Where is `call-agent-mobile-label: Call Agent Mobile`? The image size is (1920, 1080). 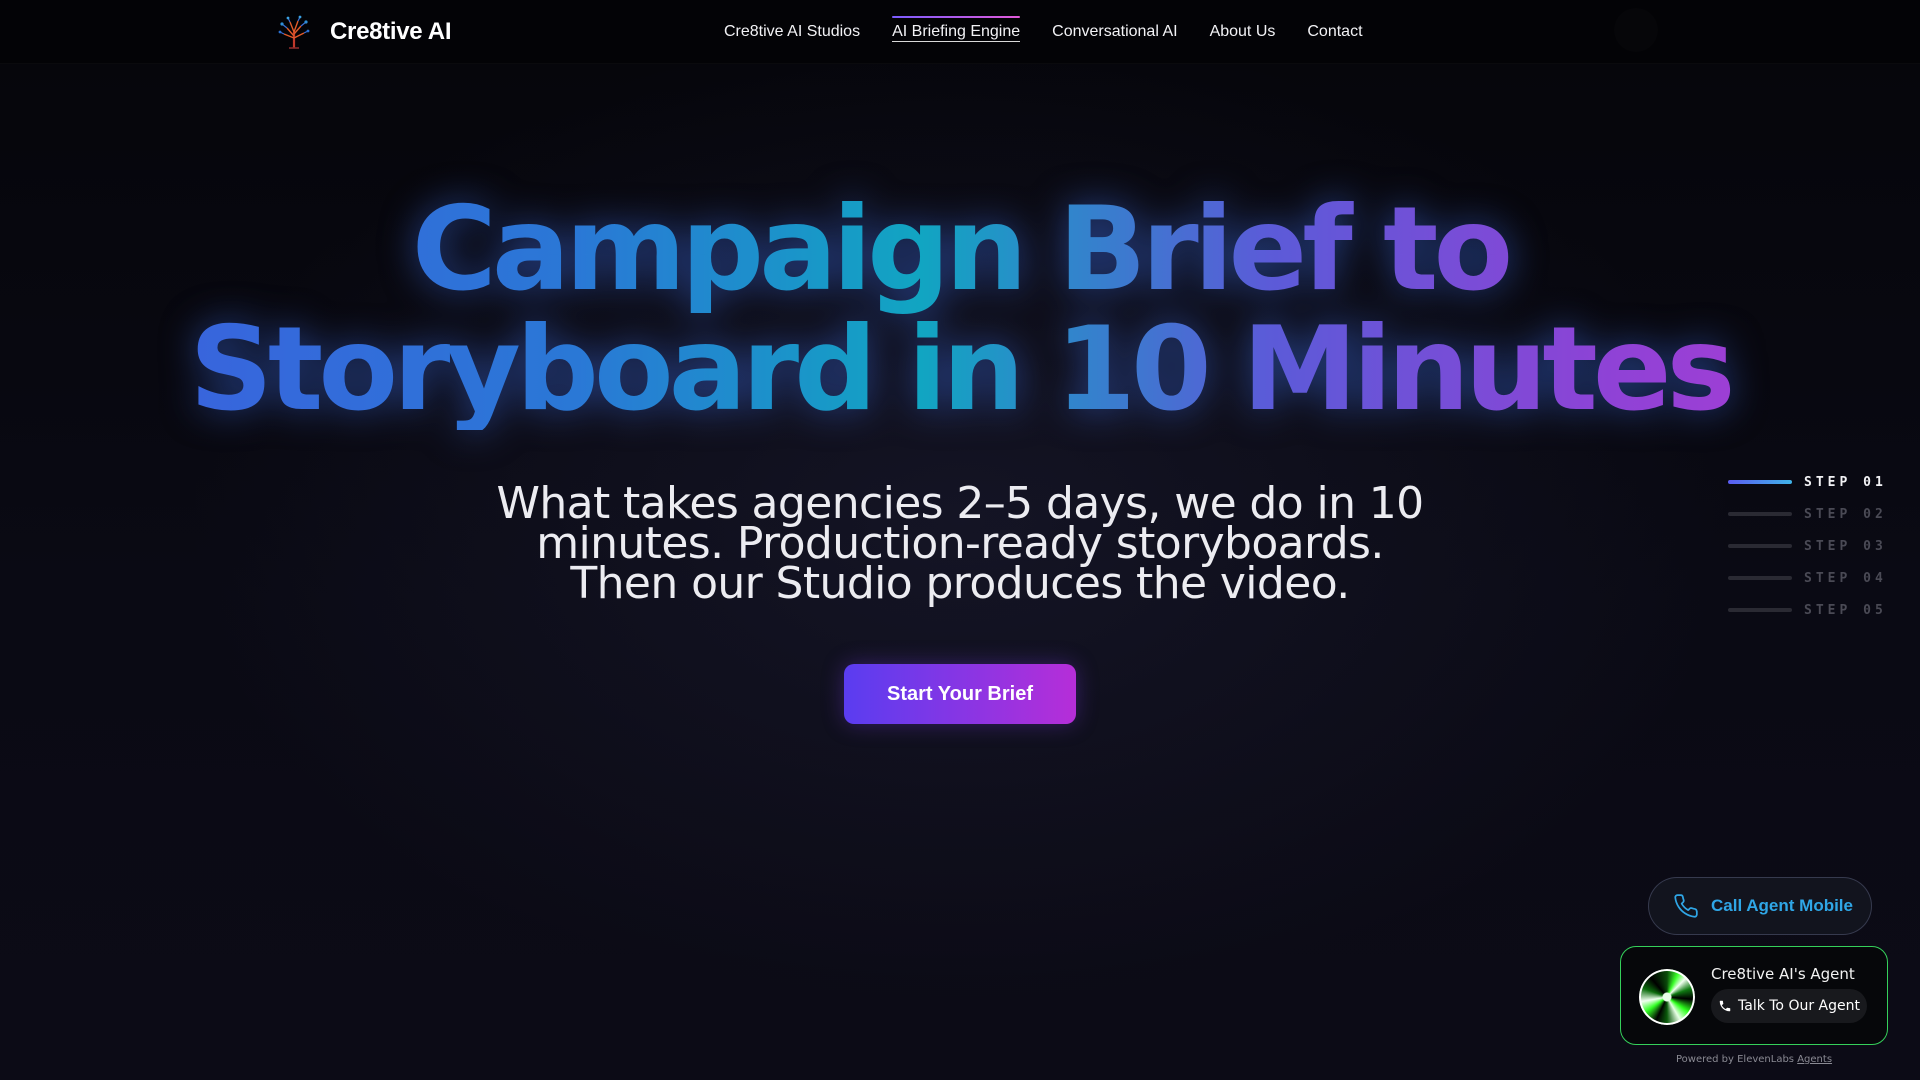
call-agent-mobile-label: Call Agent Mobile is located at coordinates (1782, 905).